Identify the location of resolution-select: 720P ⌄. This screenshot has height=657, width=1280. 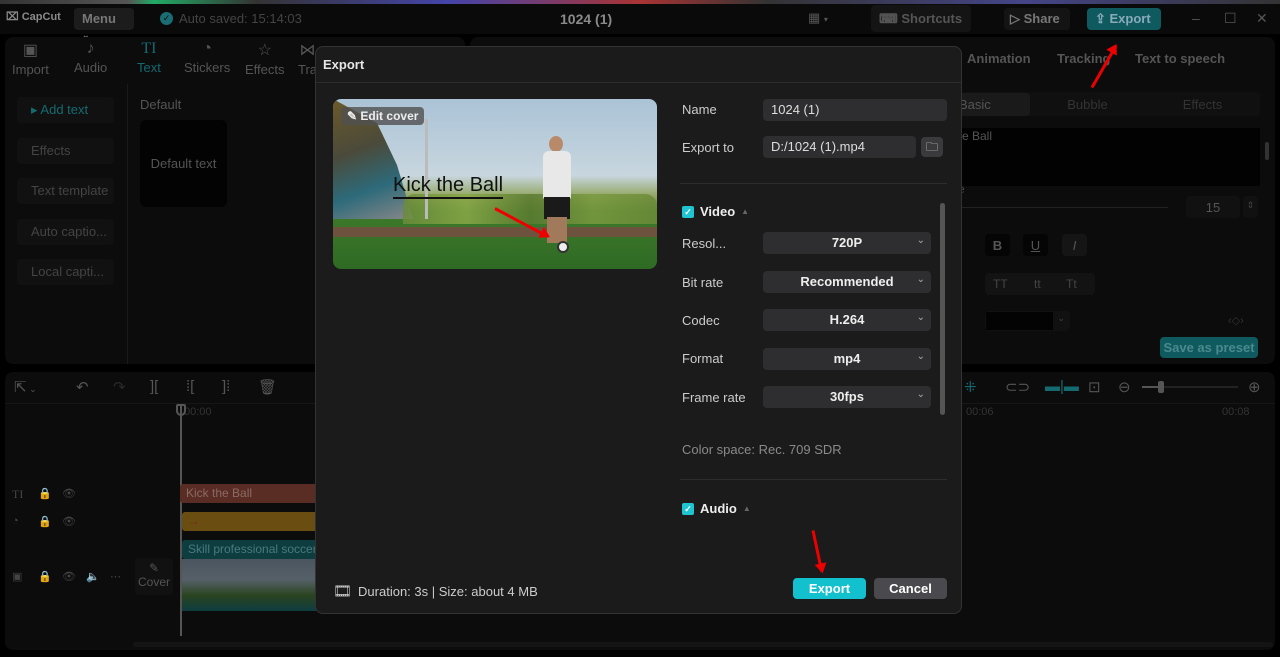
(847, 243).